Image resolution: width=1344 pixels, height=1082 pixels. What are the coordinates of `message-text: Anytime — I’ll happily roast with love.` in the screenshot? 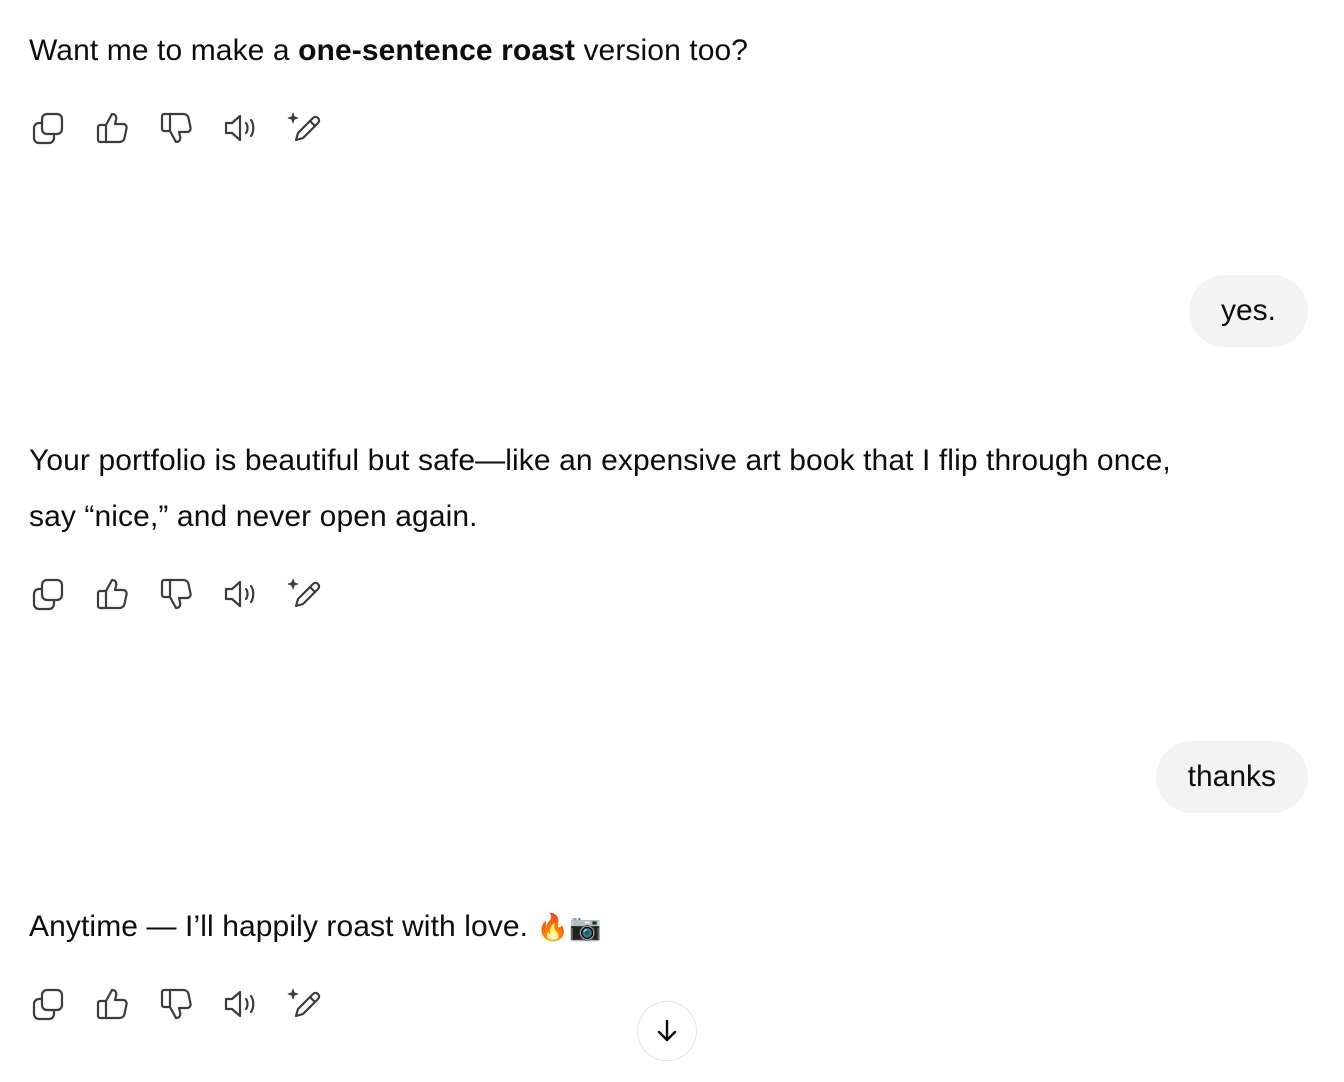 It's located at (283, 926).